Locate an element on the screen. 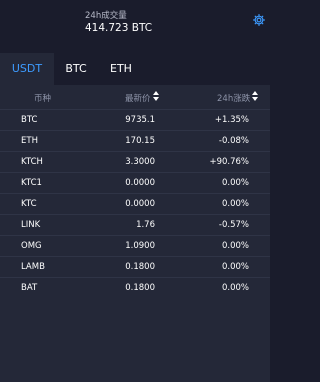 The image size is (320, 382). row-change: +1.35% is located at coordinates (231, 120).